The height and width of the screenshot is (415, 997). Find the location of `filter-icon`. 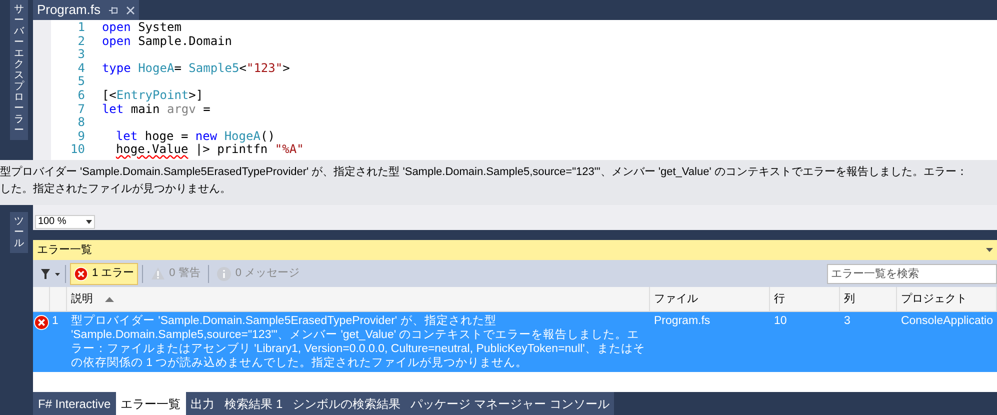

filter-icon is located at coordinates (50, 273).